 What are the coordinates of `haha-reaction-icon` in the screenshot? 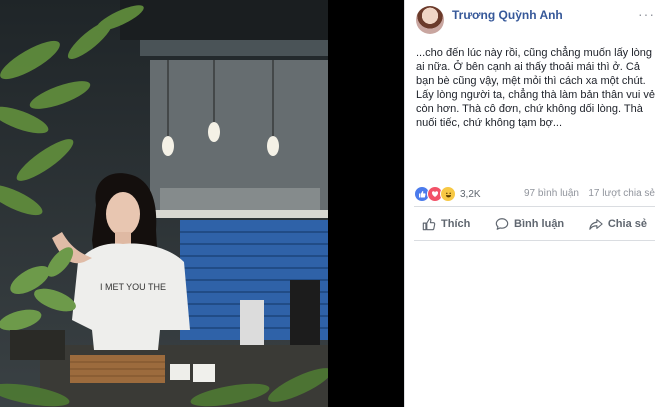 It's located at (448, 194).